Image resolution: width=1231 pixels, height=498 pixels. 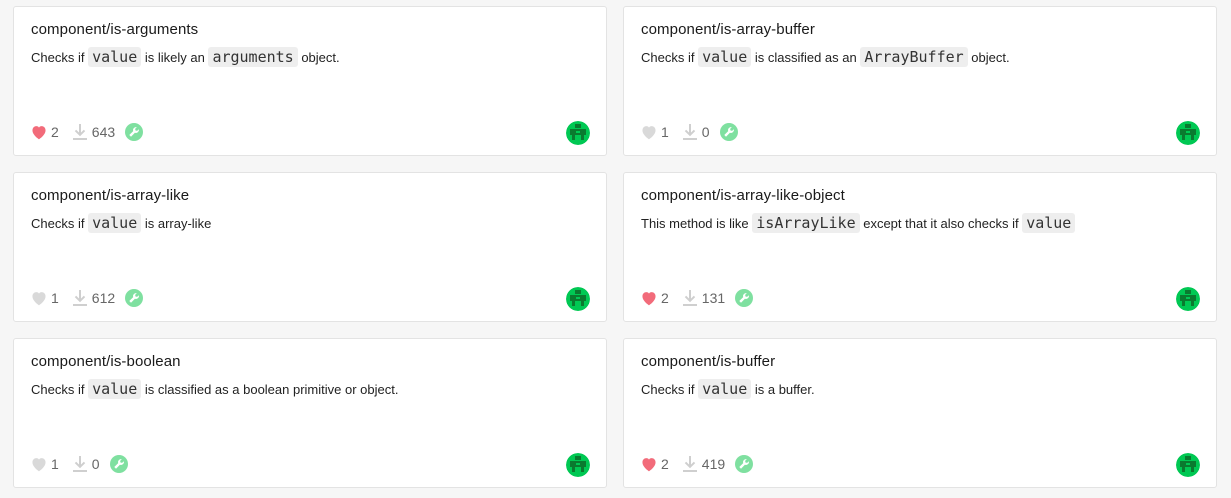 I want to click on component-stats: 2 419, so click(x=697, y=464).